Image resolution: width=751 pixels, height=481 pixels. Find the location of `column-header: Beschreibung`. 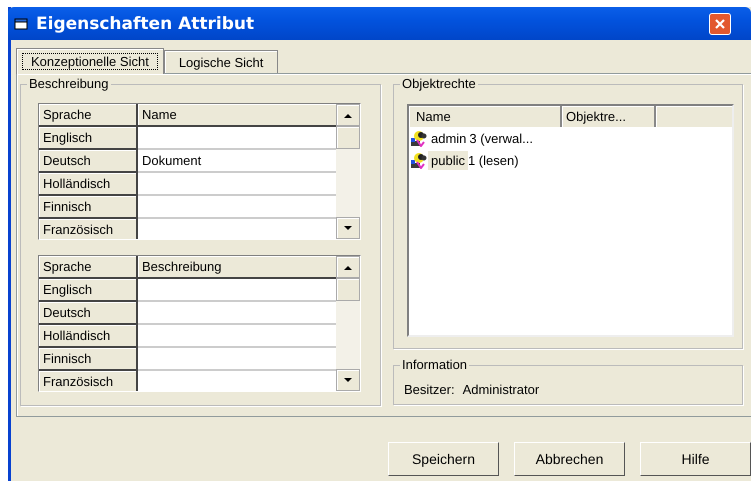

column-header: Beschreibung is located at coordinates (237, 267).